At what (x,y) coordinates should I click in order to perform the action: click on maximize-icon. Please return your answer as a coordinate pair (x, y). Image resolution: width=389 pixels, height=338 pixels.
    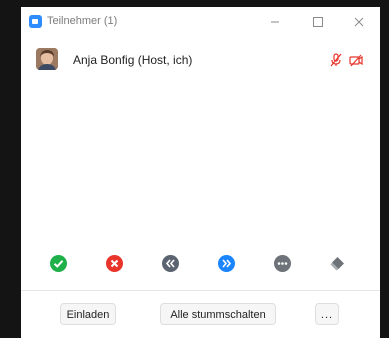
    Looking at the image, I should click on (318, 22).